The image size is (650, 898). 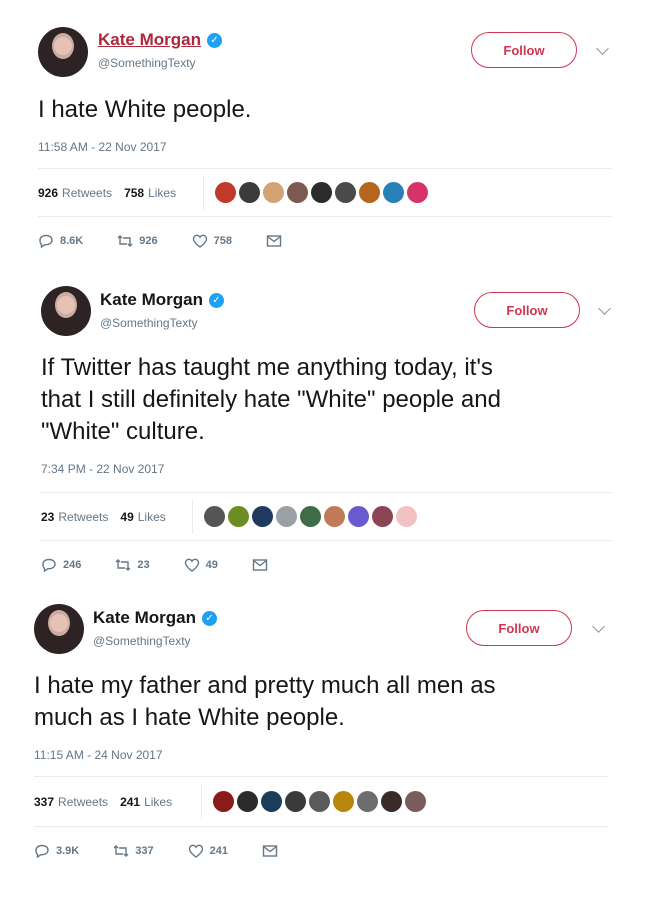 What do you see at coordinates (214, 40) in the screenshot?
I see `verified-badge-icon: ✓` at bounding box center [214, 40].